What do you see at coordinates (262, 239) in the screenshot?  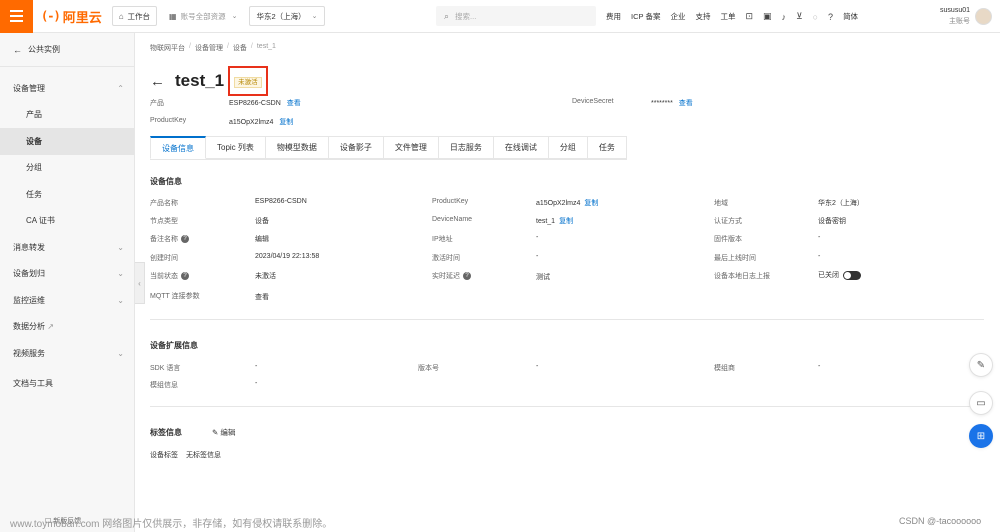 I see `remark-edit-link: 编辑` at bounding box center [262, 239].